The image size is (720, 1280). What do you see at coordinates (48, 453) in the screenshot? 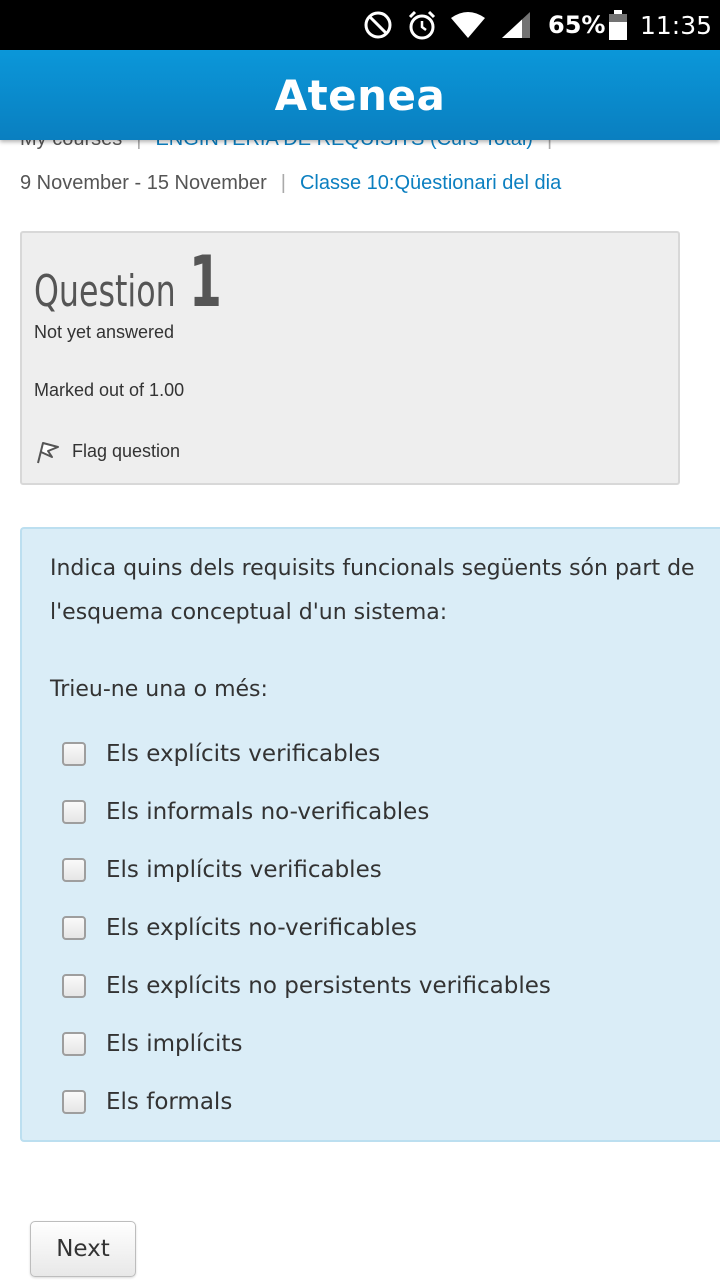
I see `flag-icon` at bounding box center [48, 453].